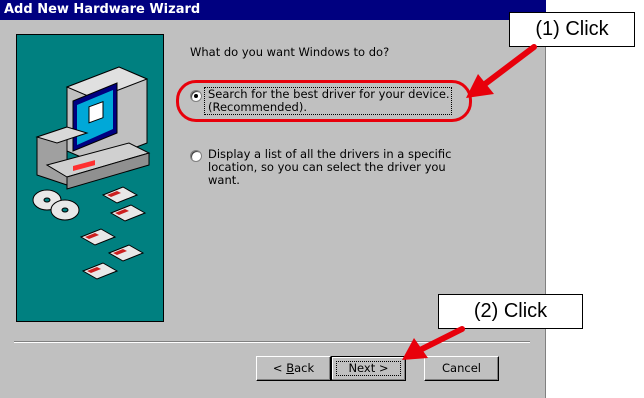  I want to click on cancel-button: Cancel, so click(461, 368).